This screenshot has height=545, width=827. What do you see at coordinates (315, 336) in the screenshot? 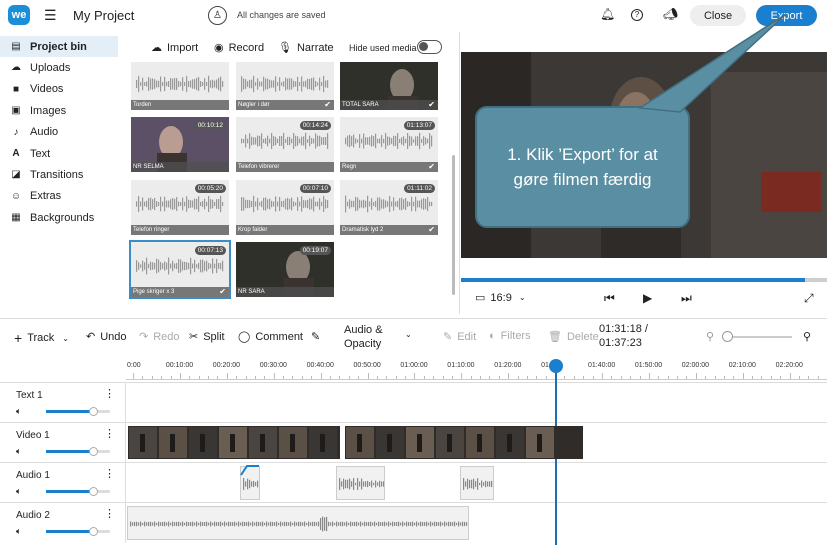
I see `pen-icon: ✎` at bounding box center [315, 336].